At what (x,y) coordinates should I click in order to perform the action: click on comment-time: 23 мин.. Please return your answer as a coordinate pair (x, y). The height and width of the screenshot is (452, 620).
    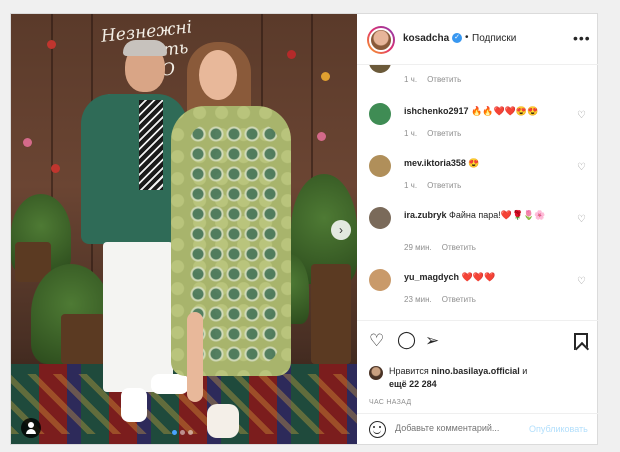
    Looking at the image, I should click on (418, 299).